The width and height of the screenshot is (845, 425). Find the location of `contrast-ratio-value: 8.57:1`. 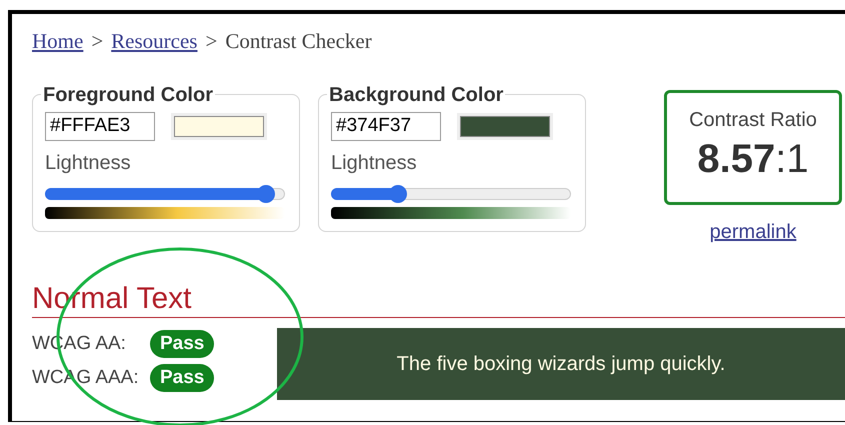

contrast-ratio-value: 8.57:1 is located at coordinates (753, 159).